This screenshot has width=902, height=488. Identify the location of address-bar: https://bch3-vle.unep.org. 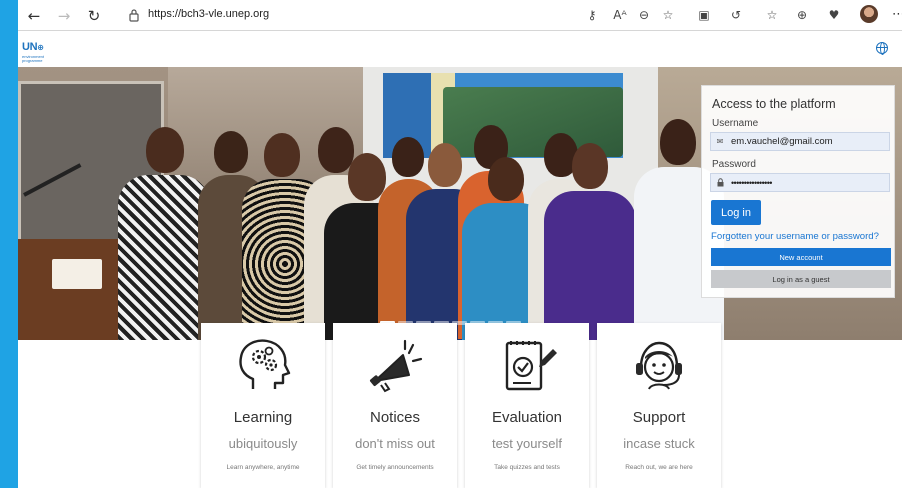
(208, 14).